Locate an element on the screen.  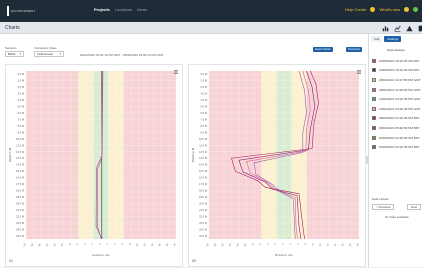
y-tick-label: 24.5 M is located at coordinates (203, 229).